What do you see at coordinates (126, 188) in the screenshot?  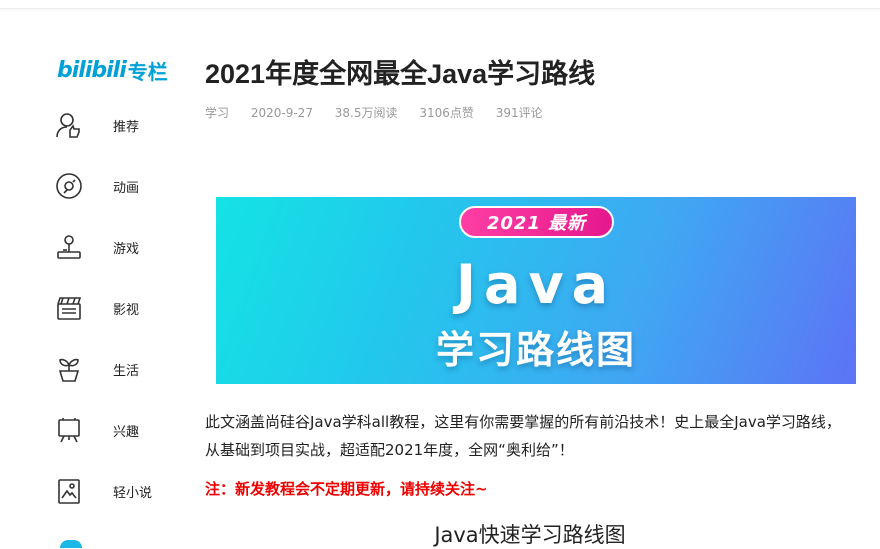 I see `sidebar-item-label: 动画` at bounding box center [126, 188].